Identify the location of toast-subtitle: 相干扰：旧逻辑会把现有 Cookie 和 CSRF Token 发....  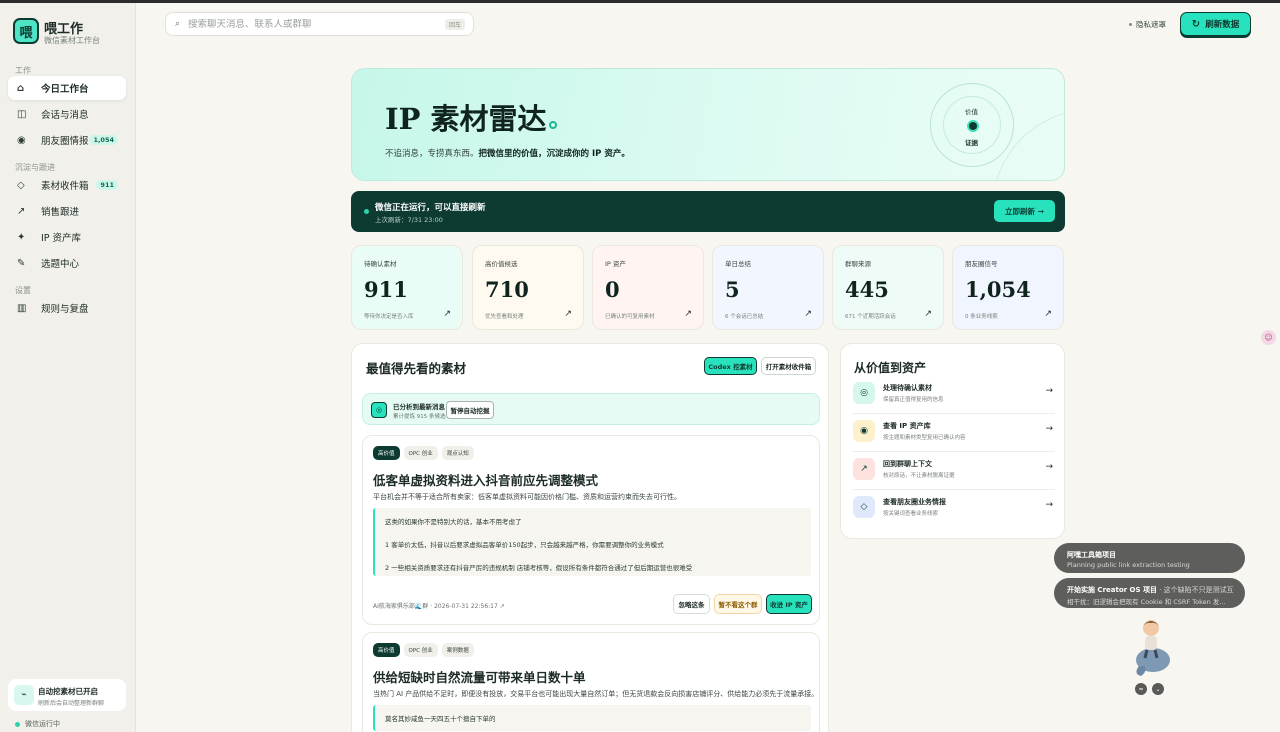
(1146, 602).